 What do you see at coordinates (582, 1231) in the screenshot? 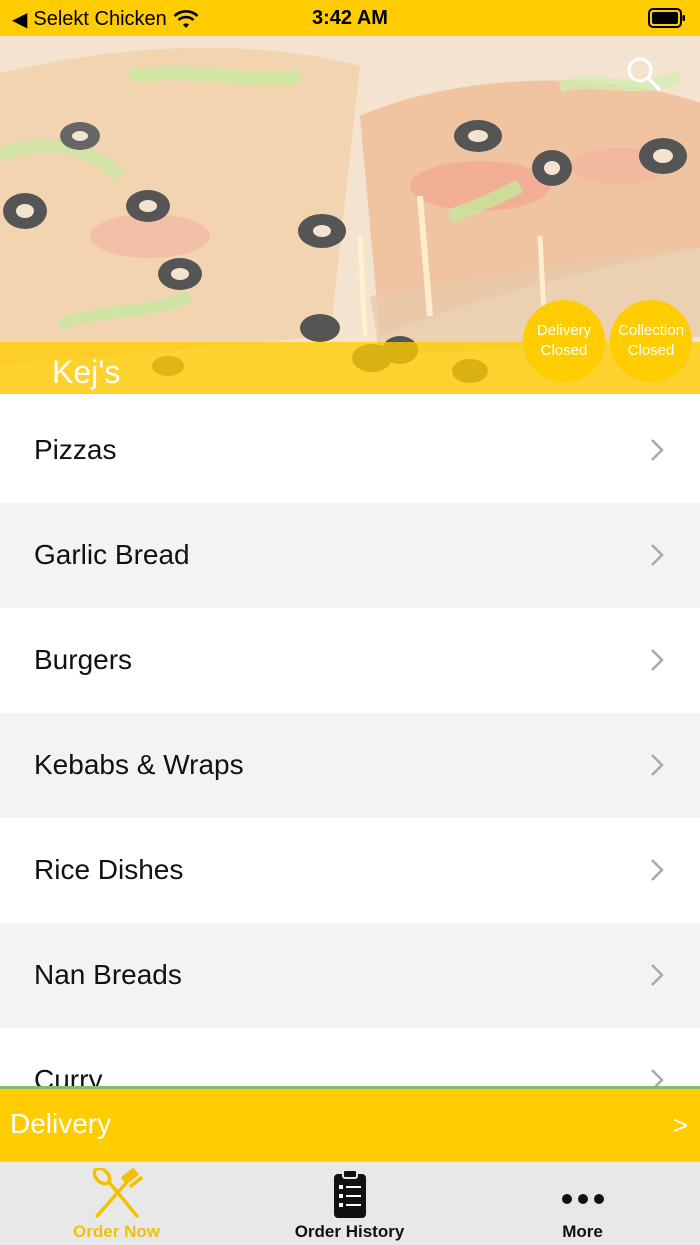
I see `tab-label: More` at bounding box center [582, 1231].